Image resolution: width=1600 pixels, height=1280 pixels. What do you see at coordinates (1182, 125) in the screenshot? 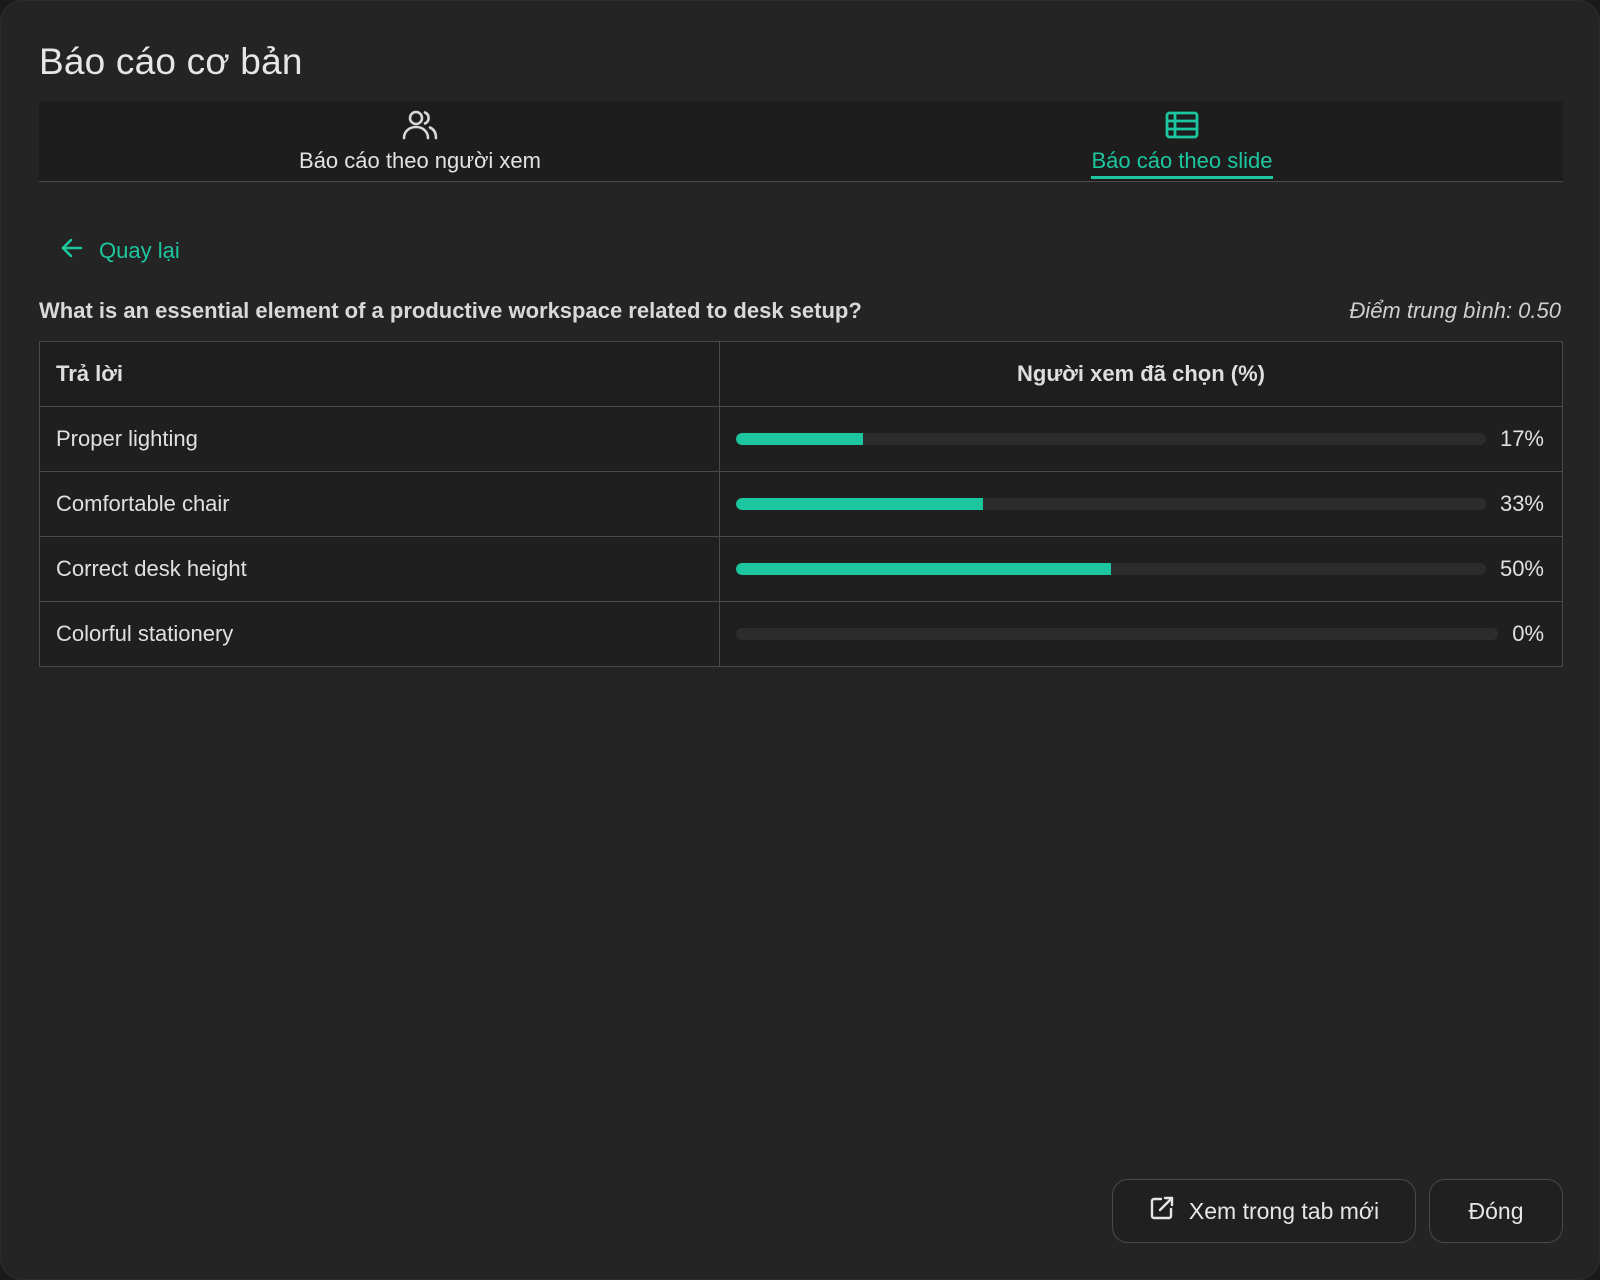
I see `table-list-icon` at bounding box center [1182, 125].